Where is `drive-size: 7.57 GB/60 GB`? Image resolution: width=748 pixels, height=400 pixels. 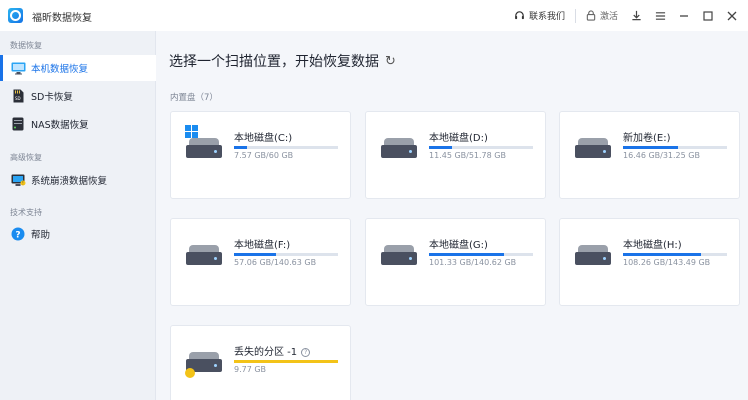
drive-size: 7.57 GB/60 GB is located at coordinates (264, 155).